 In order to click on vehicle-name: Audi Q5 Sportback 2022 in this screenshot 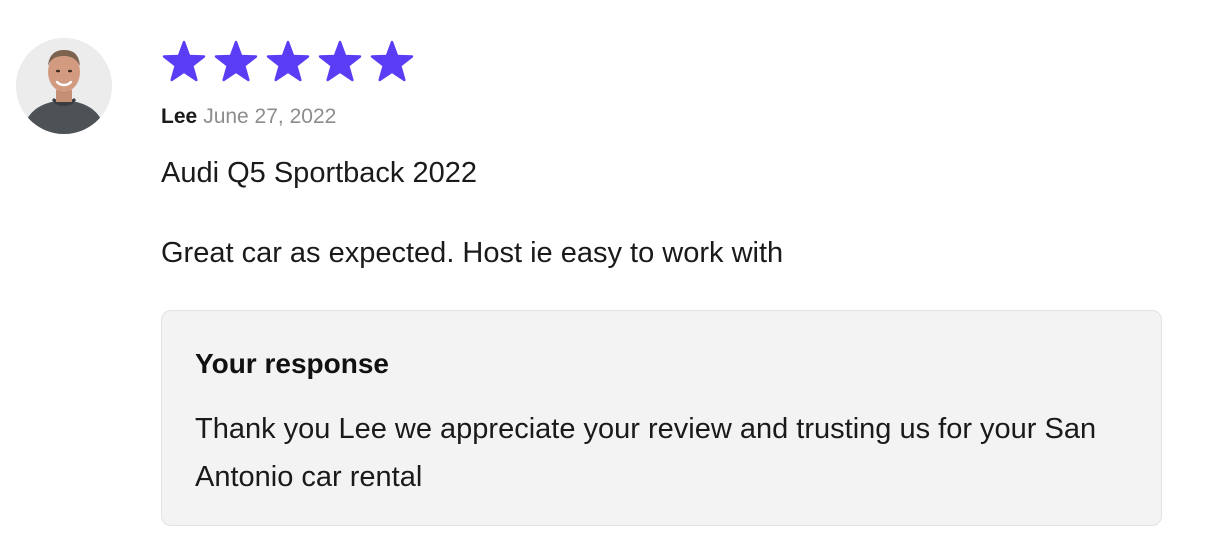, I will do `click(319, 173)`.